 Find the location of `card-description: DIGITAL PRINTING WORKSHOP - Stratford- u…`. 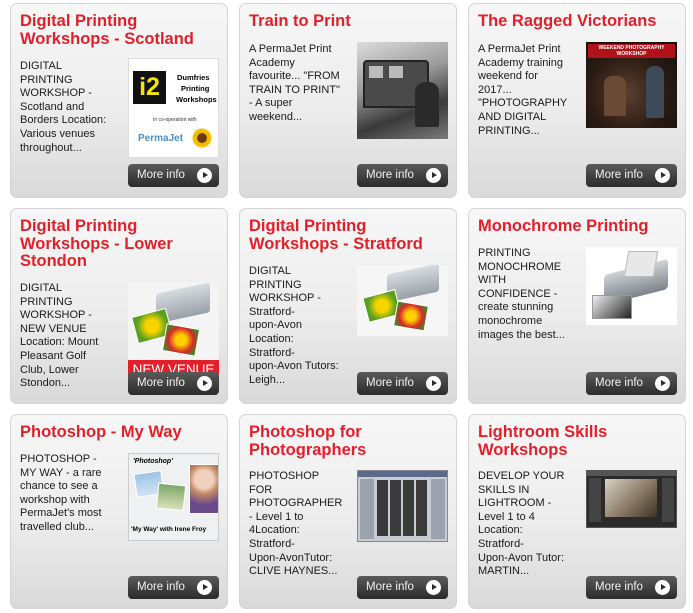

card-description: DIGITAL PRINTING WORKSHOP - Stratford- u… is located at coordinates (294, 325).